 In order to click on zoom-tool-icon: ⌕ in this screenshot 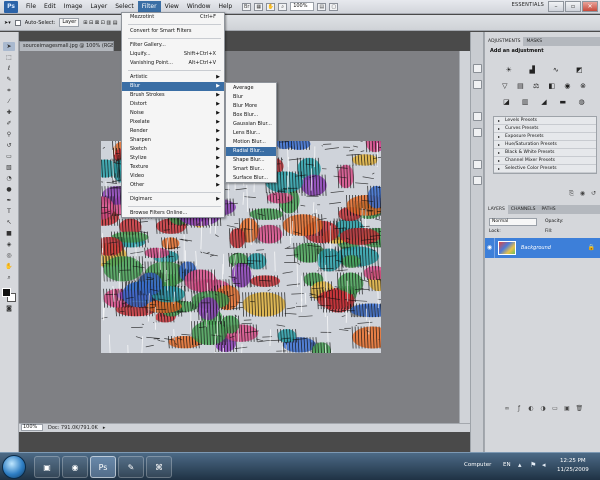, I will do `click(9, 277)`.